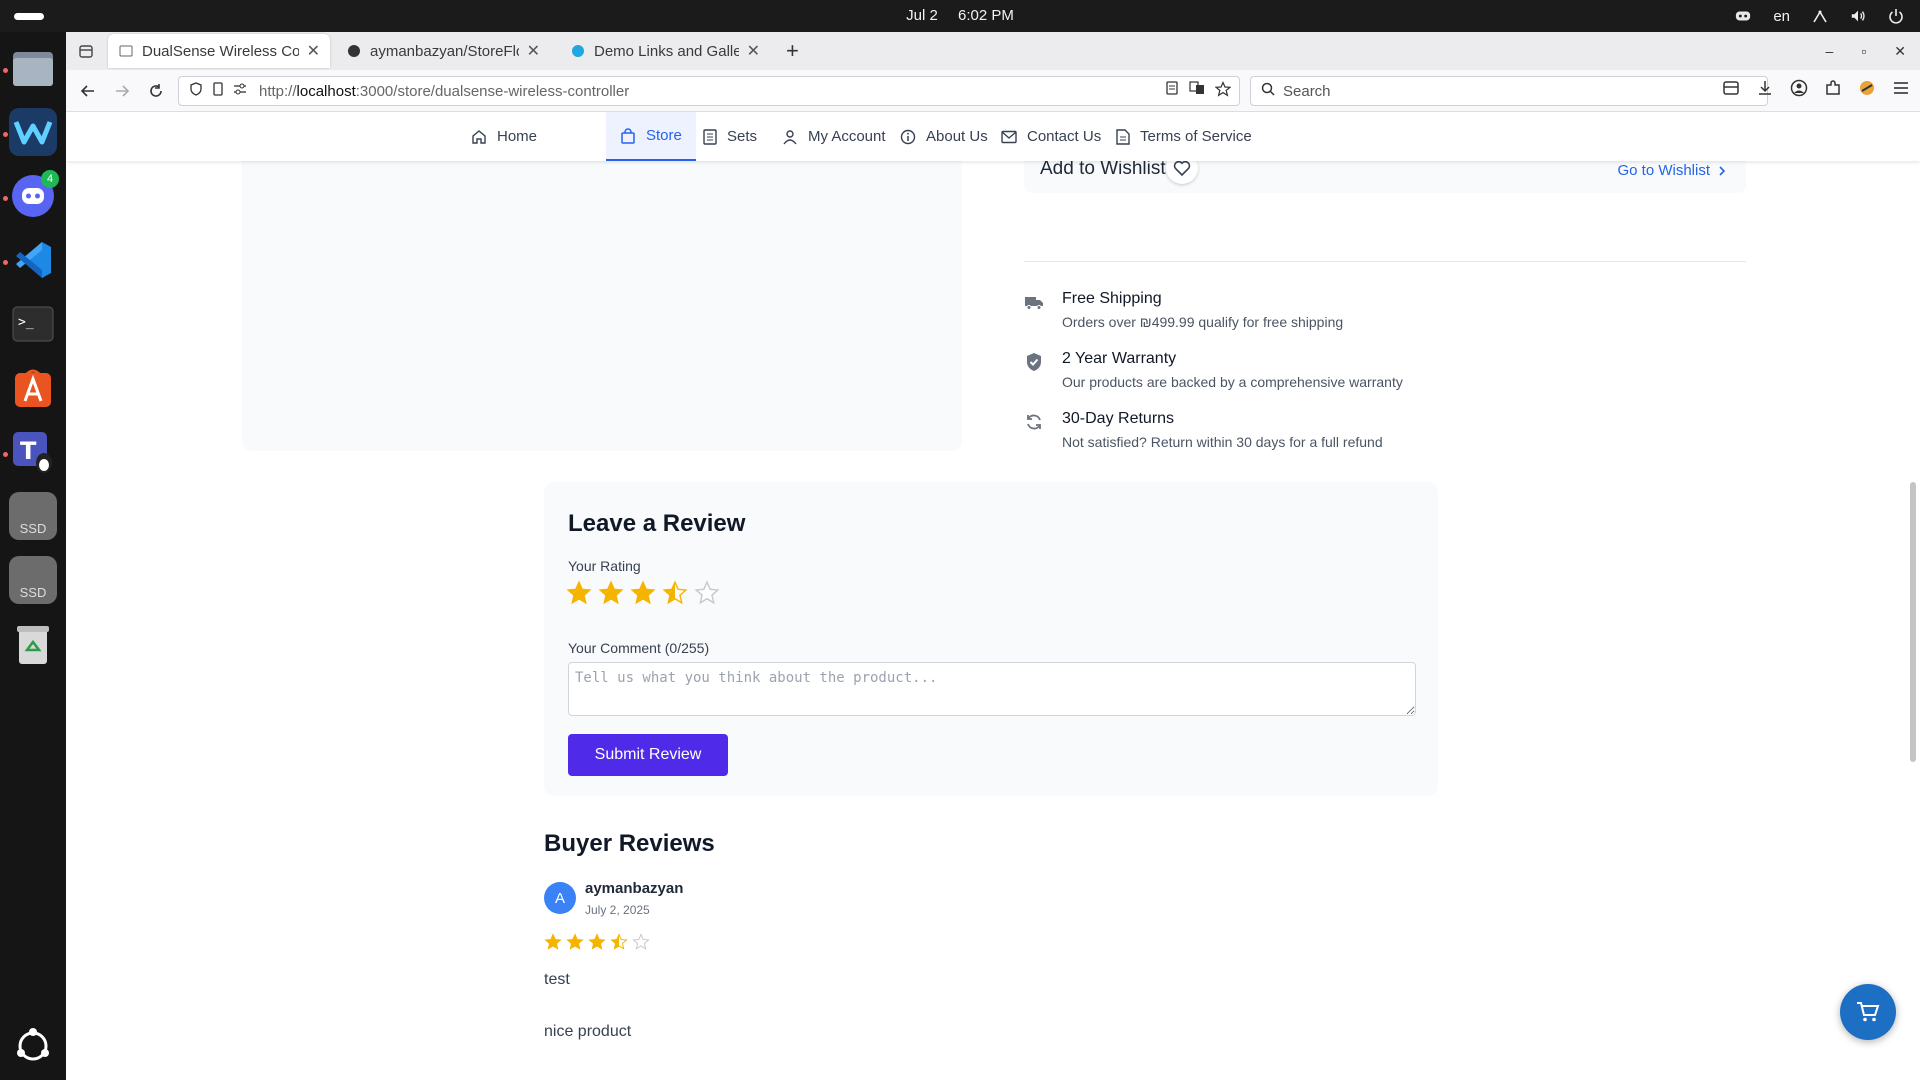 Image resolution: width=1920 pixels, height=1080 pixels. Describe the element at coordinates (1830, 51) in the screenshot. I see `minimize-icon: –` at that location.